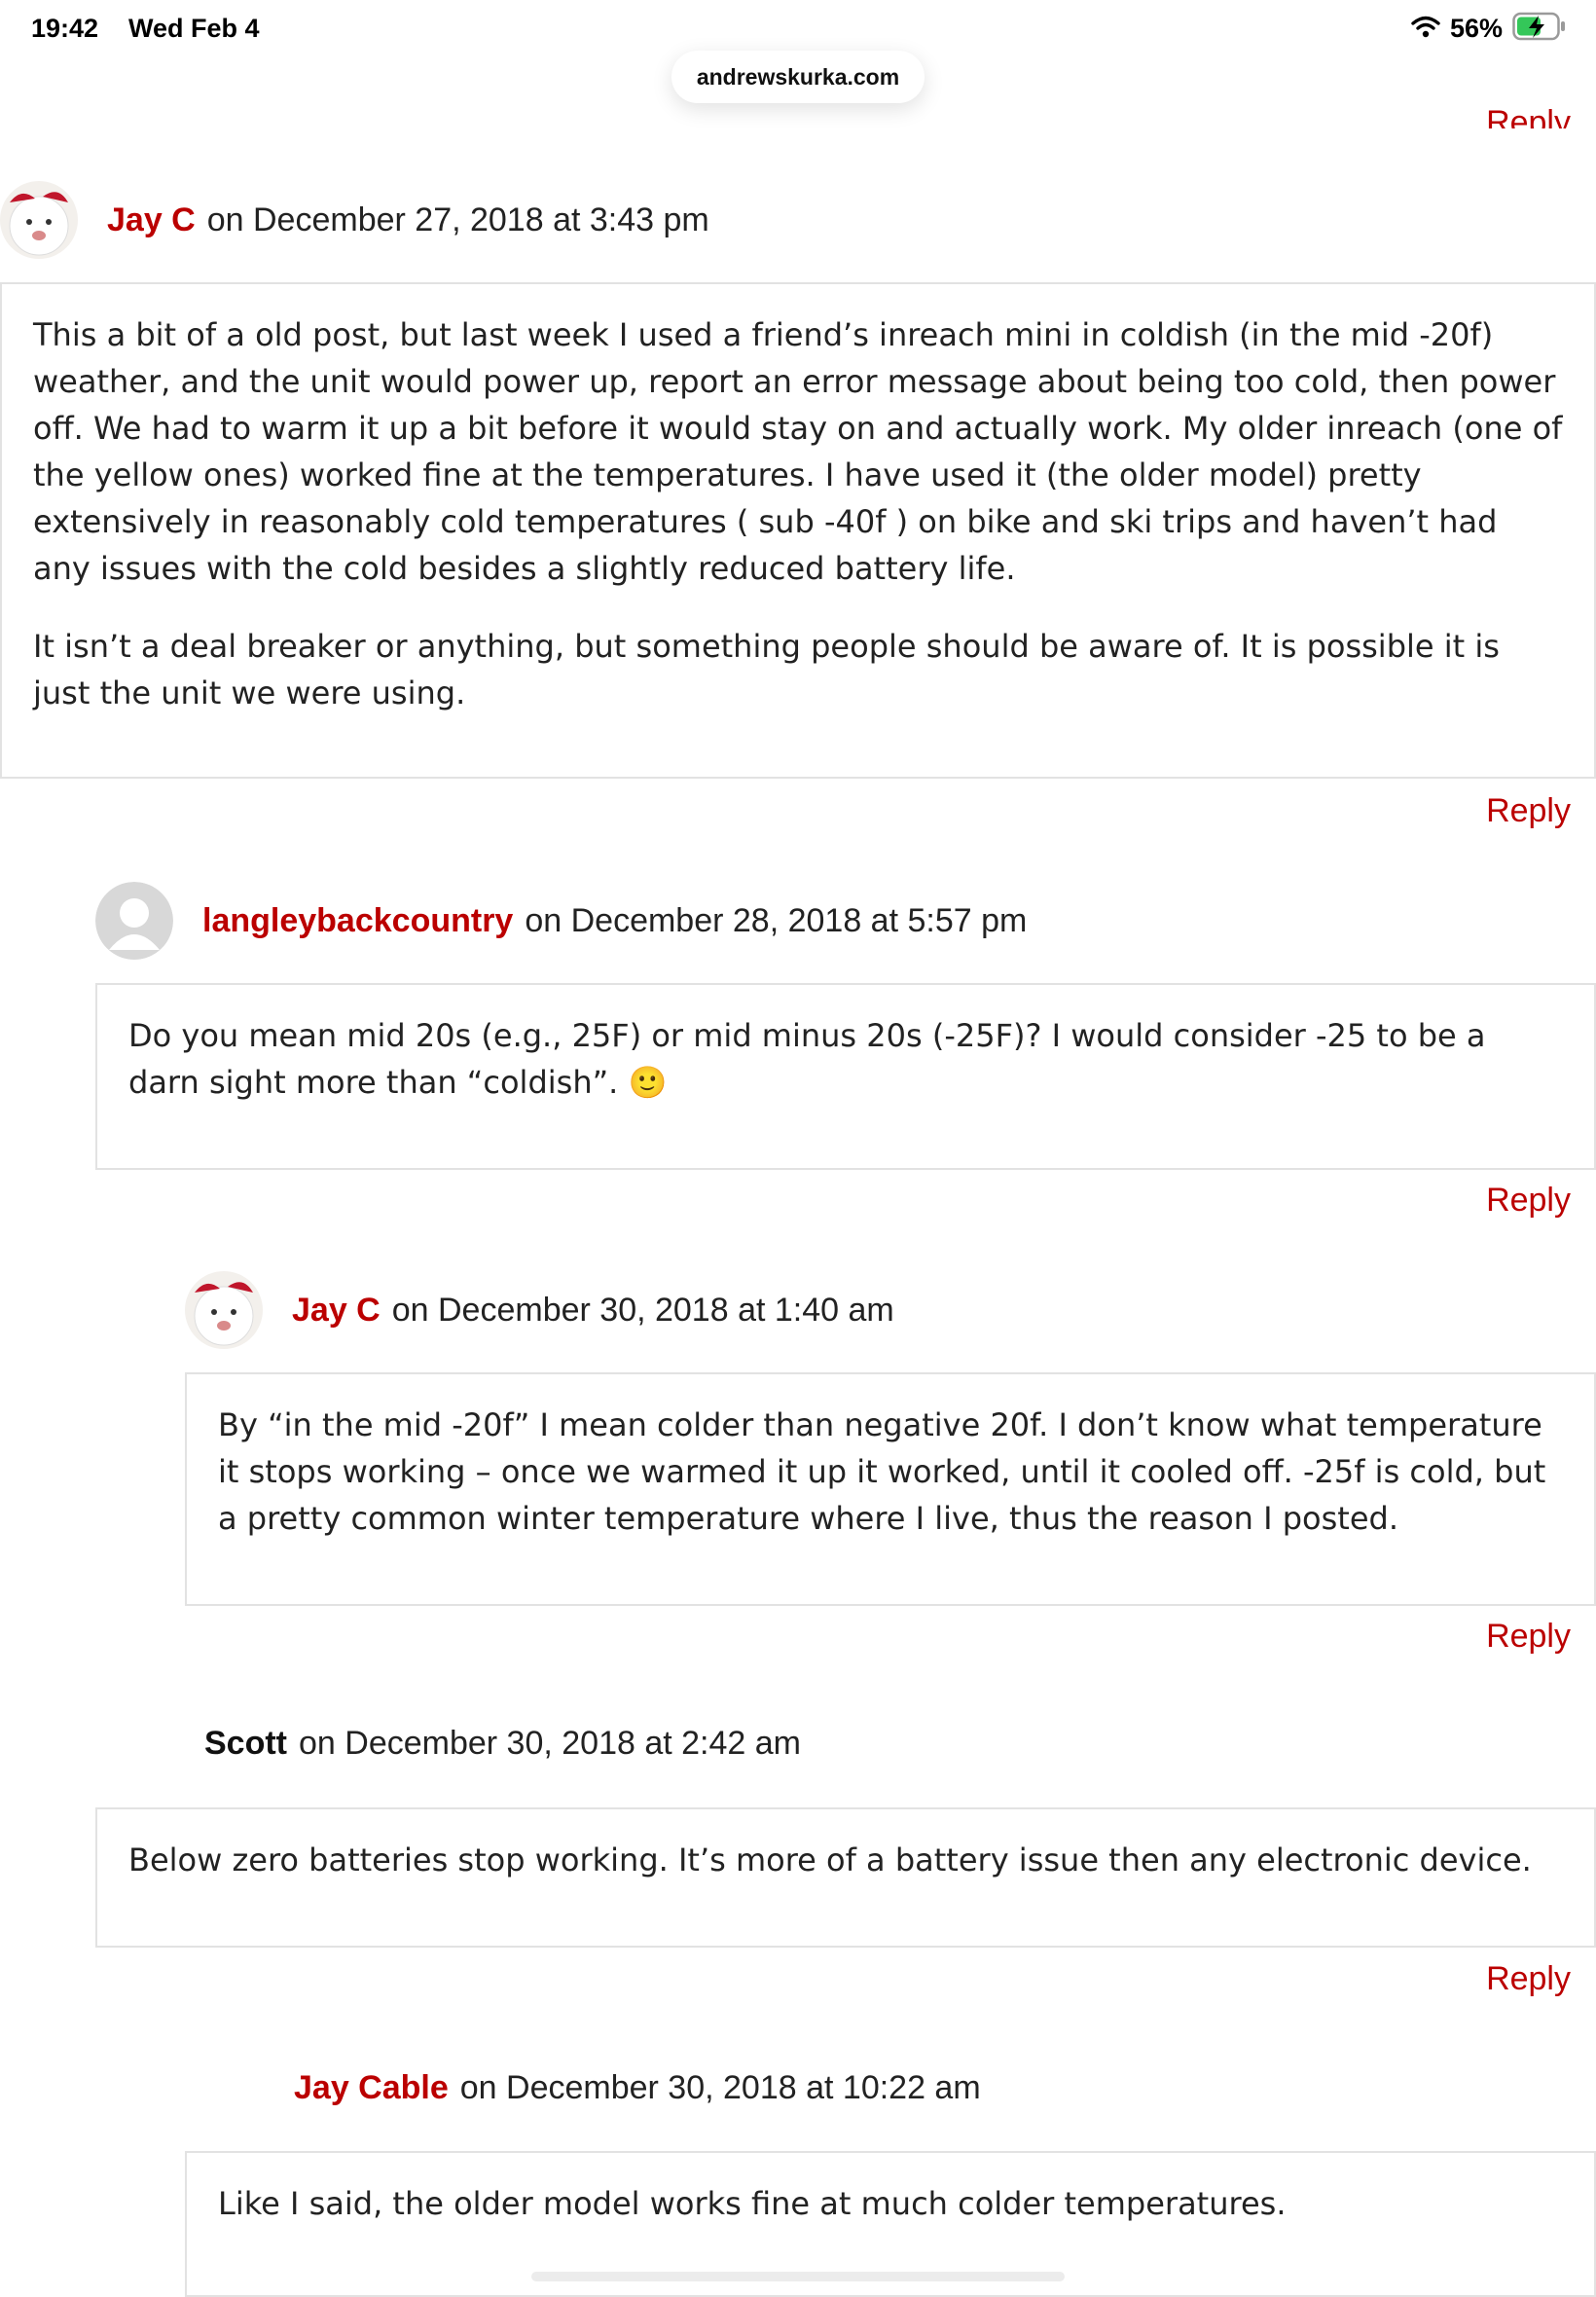 This screenshot has width=1596, height=2297. What do you see at coordinates (1540, 28) in the screenshot?
I see `battery-charging-icon` at bounding box center [1540, 28].